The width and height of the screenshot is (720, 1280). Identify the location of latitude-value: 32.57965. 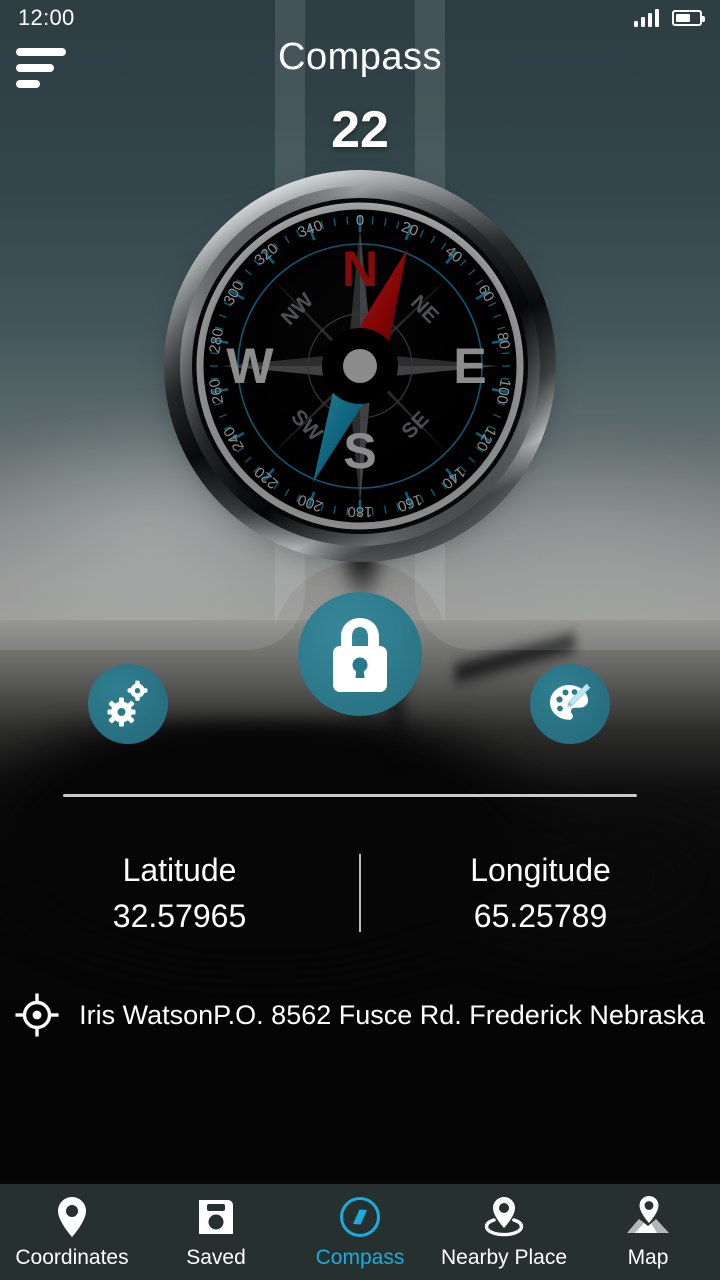
(179, 916).